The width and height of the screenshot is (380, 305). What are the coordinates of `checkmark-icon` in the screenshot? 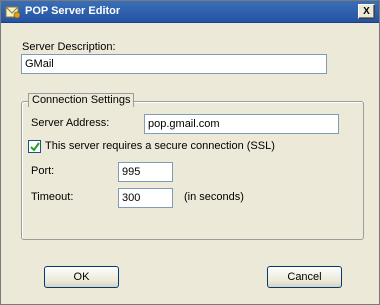 It's located at (35, 147).